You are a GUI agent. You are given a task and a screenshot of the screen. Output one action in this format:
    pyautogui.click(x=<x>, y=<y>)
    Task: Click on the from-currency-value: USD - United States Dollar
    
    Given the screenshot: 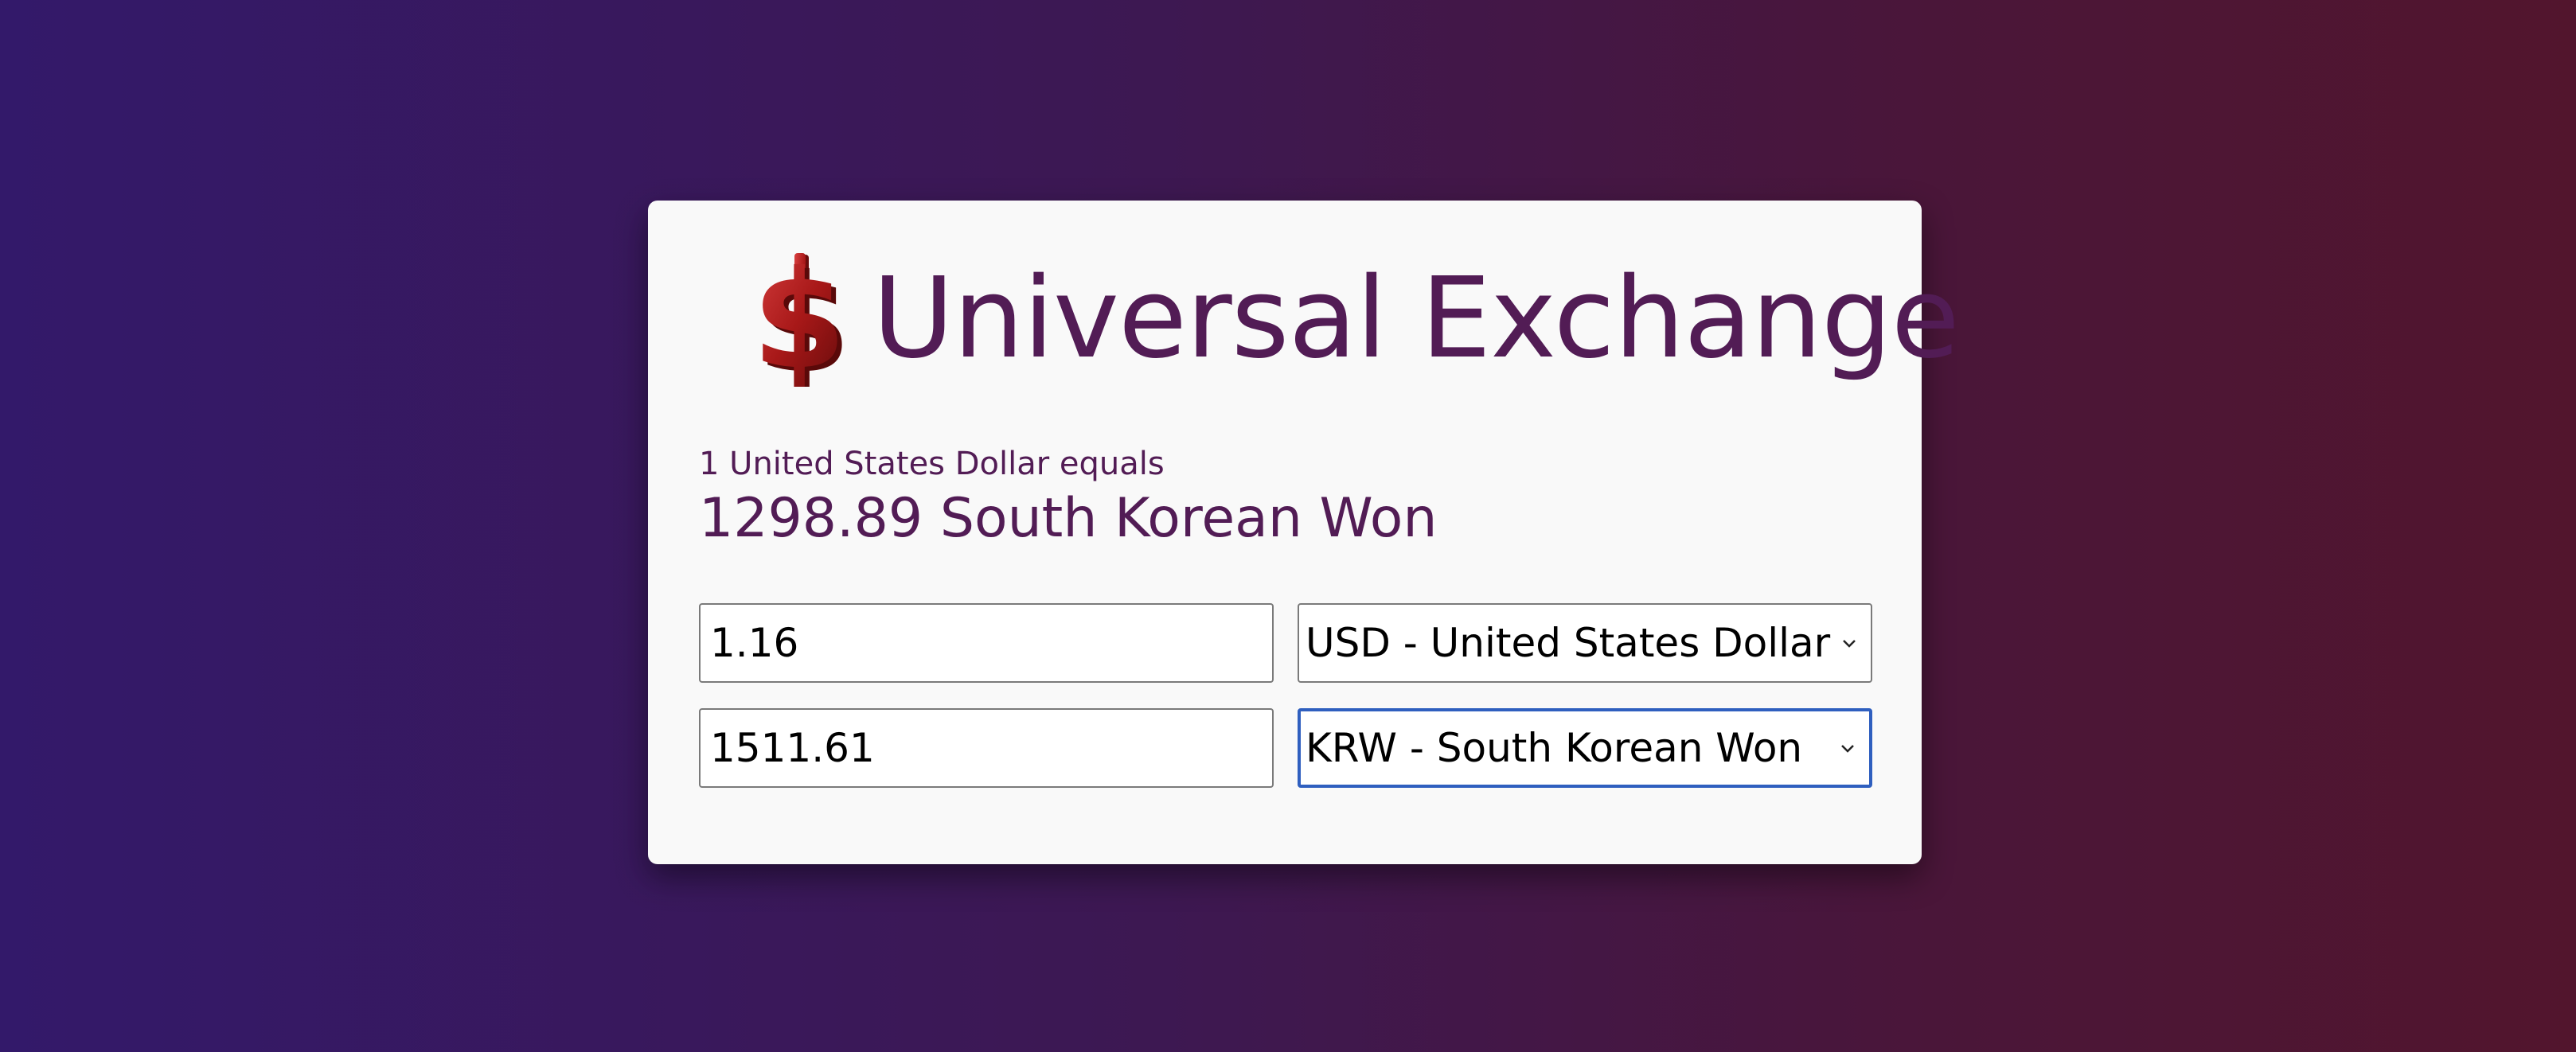 What is the action you would take?
    pyautogui.click(x=1568, y=643)
    